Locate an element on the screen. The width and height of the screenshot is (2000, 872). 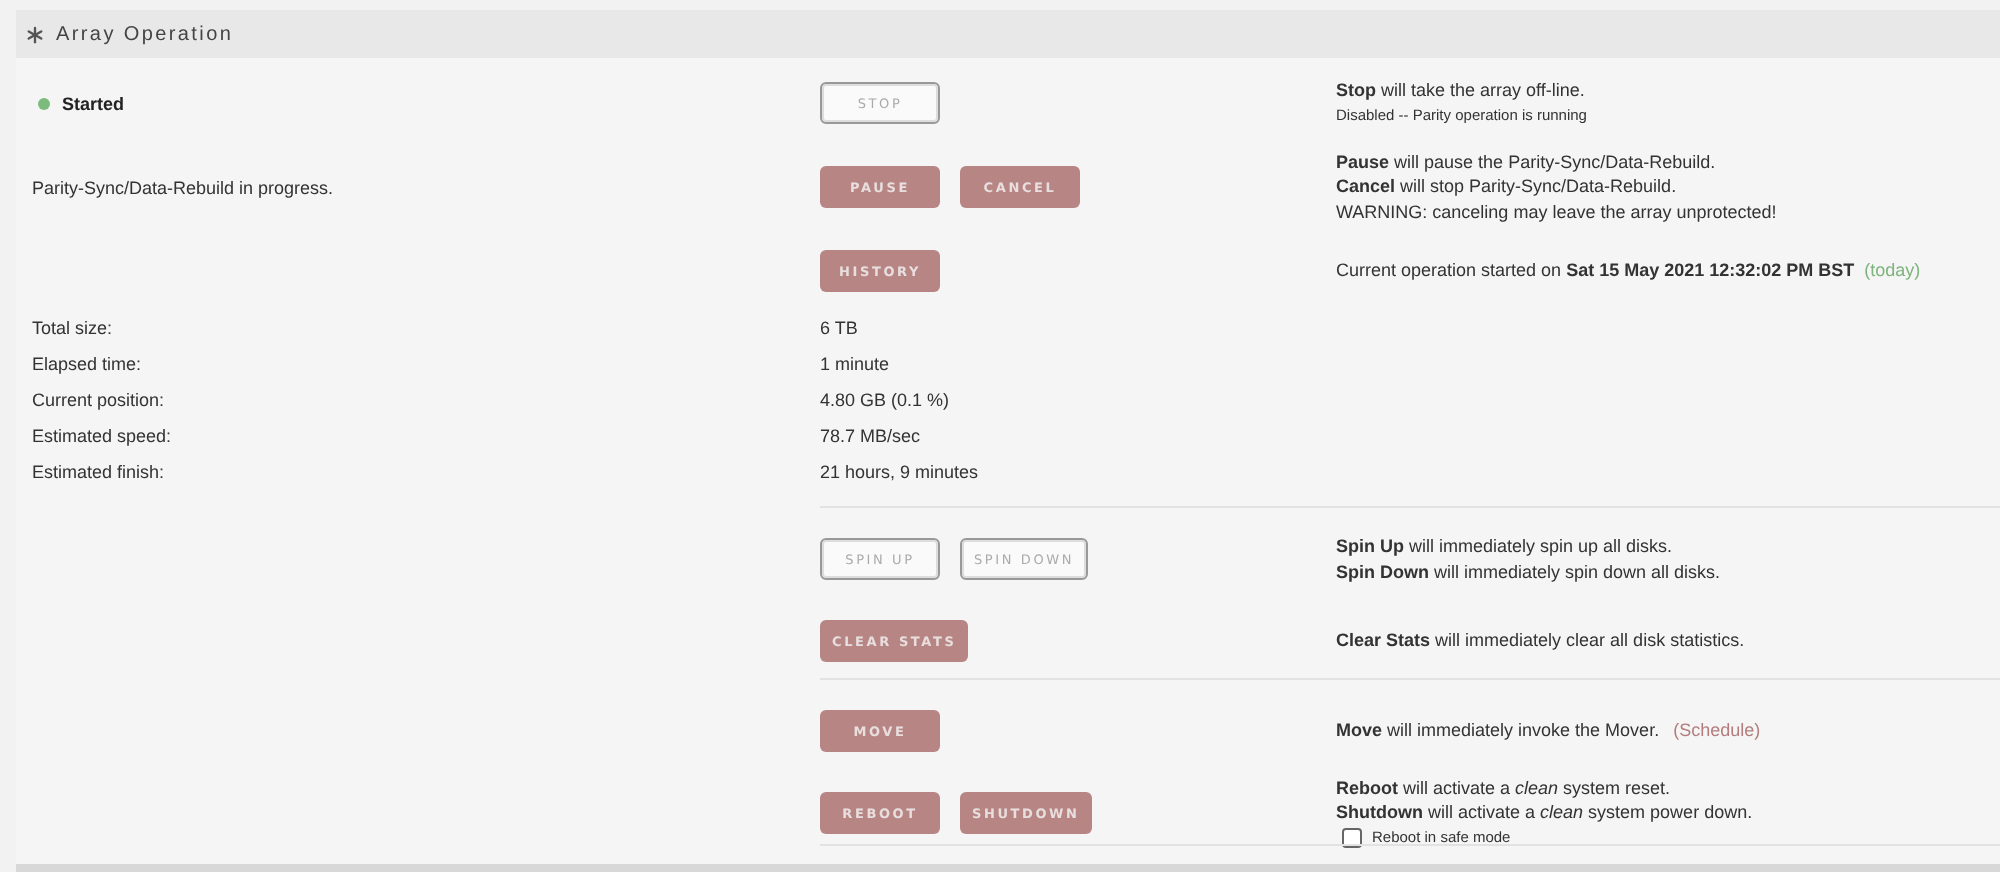
stat-value: 6 TB is located at coordinates (839, 328).